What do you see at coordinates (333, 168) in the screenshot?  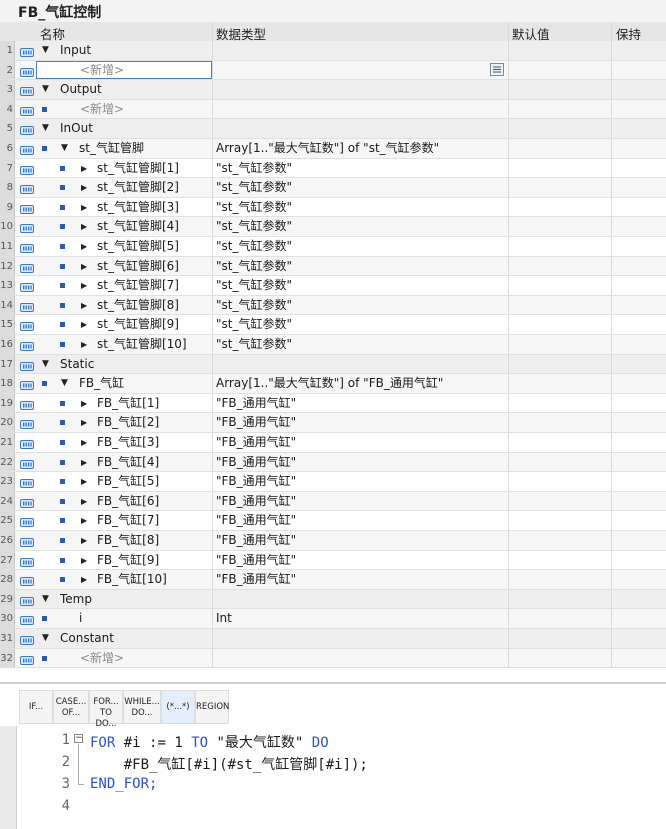 I see `table-row: 7 ▶ st_气缸管脚[1] "st_气缸参数"` at bounding box center [333, 168].